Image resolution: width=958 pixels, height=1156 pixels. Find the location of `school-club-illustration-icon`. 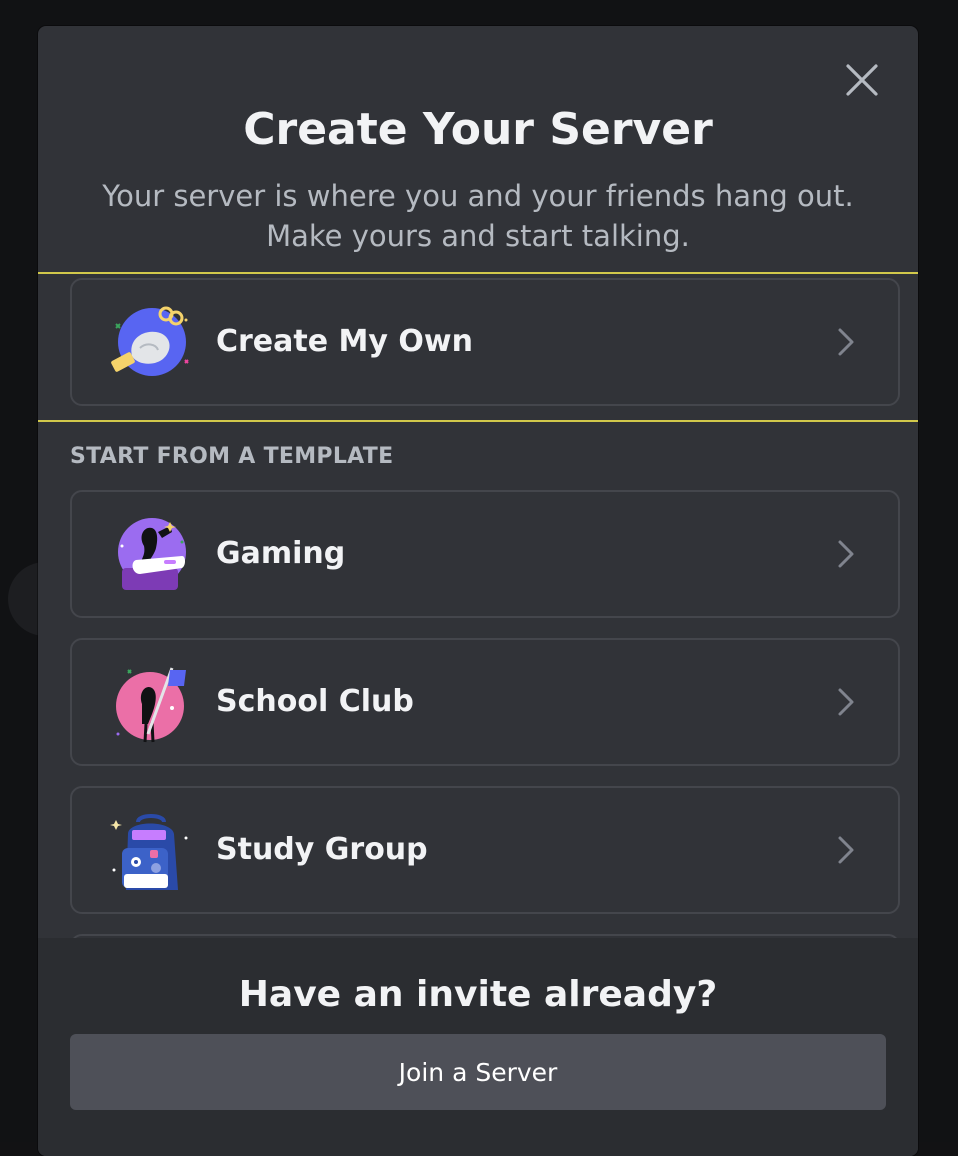

school-club-illustration-icon is located at coordinates (151, 705).